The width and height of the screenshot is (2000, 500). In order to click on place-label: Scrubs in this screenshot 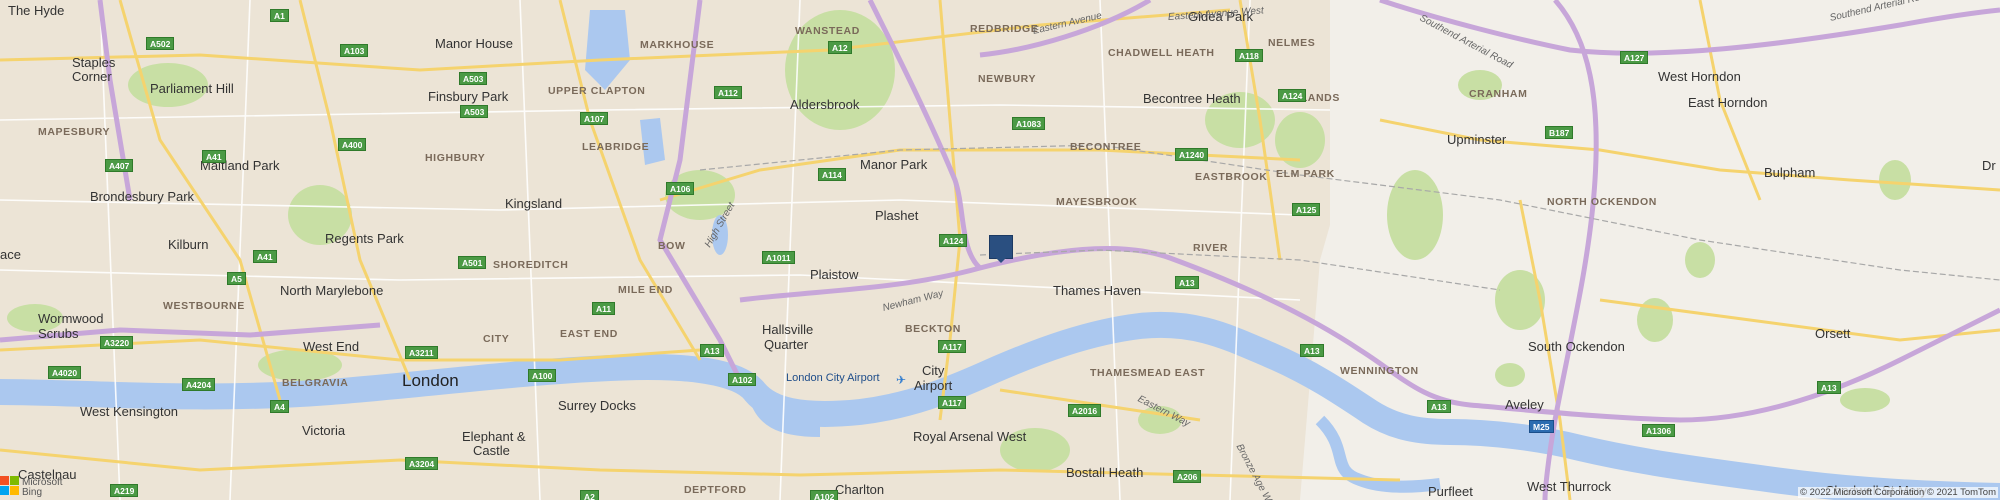, I will do `click(58, 333)`.